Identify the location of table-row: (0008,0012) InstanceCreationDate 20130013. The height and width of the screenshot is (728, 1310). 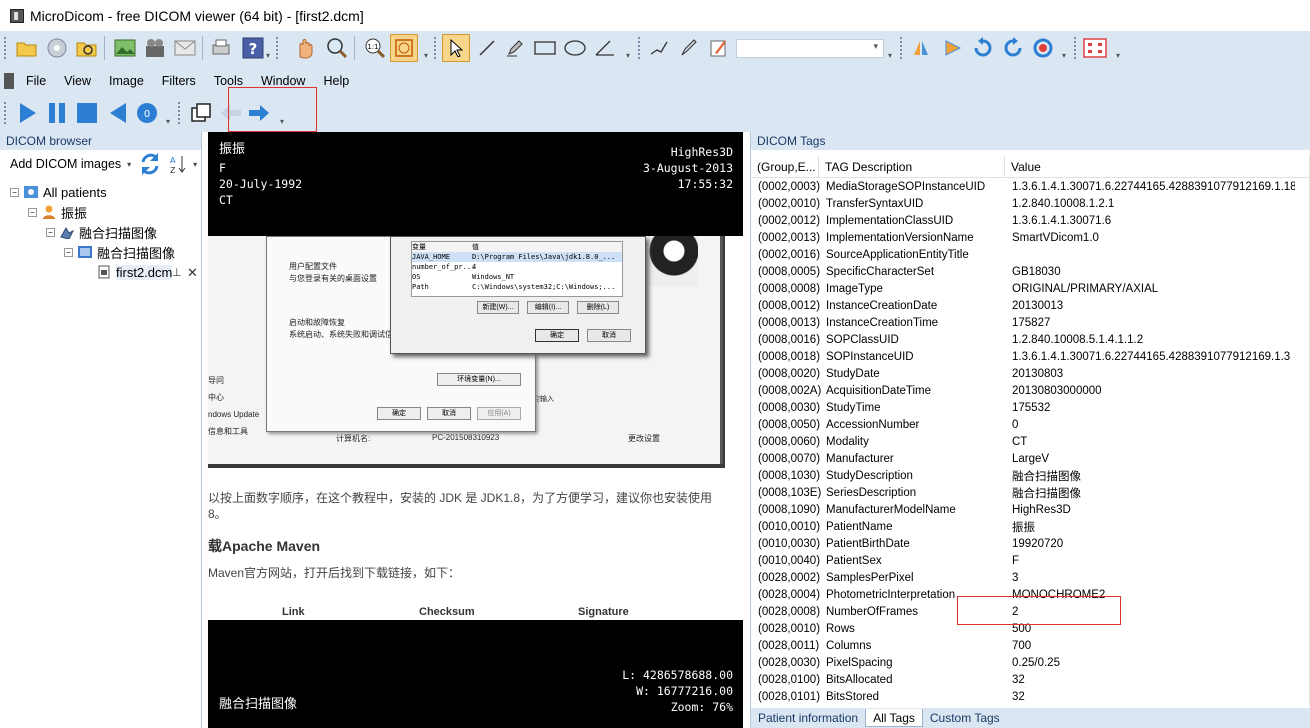
(1030, 305).